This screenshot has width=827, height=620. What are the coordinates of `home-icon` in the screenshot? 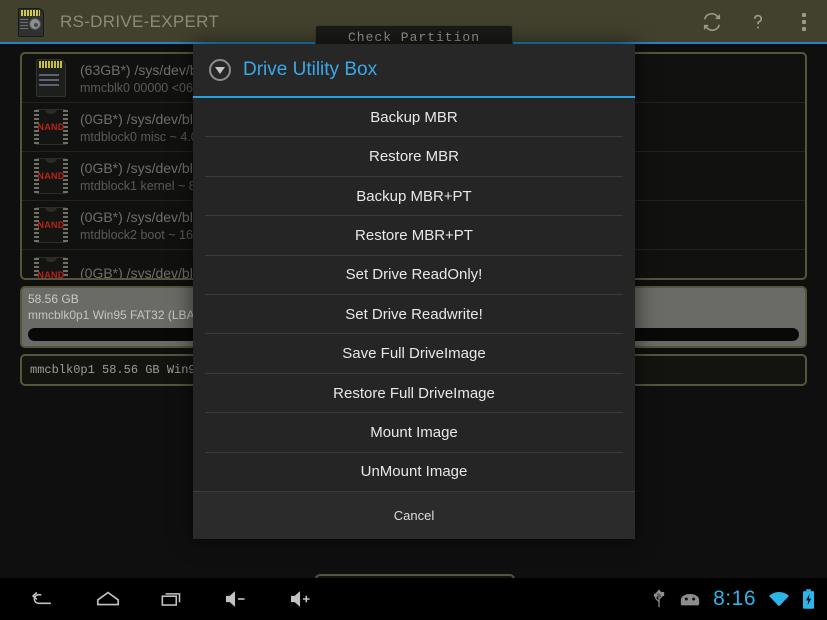 It's located at (107, 599).